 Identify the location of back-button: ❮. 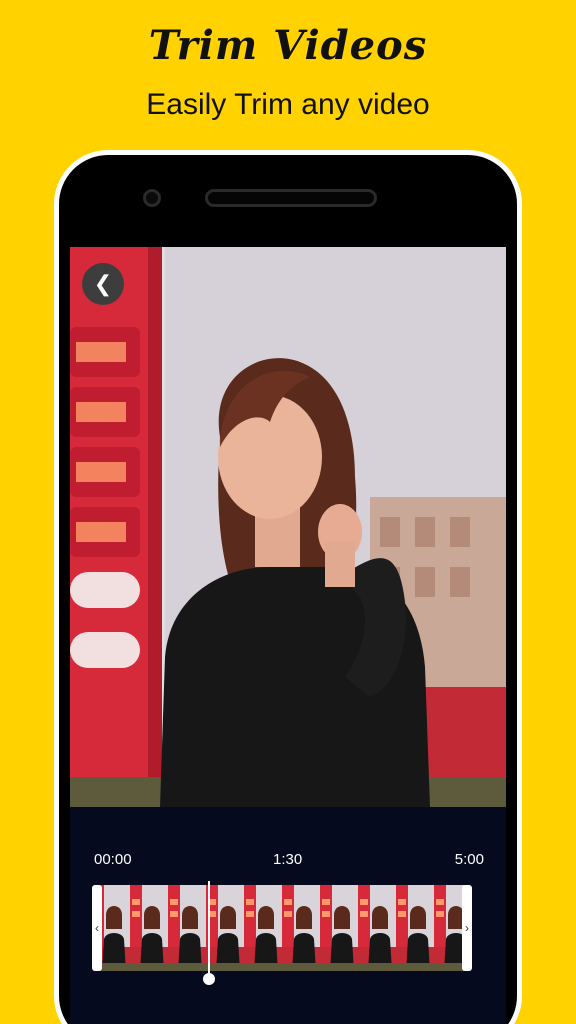
(103, 284).